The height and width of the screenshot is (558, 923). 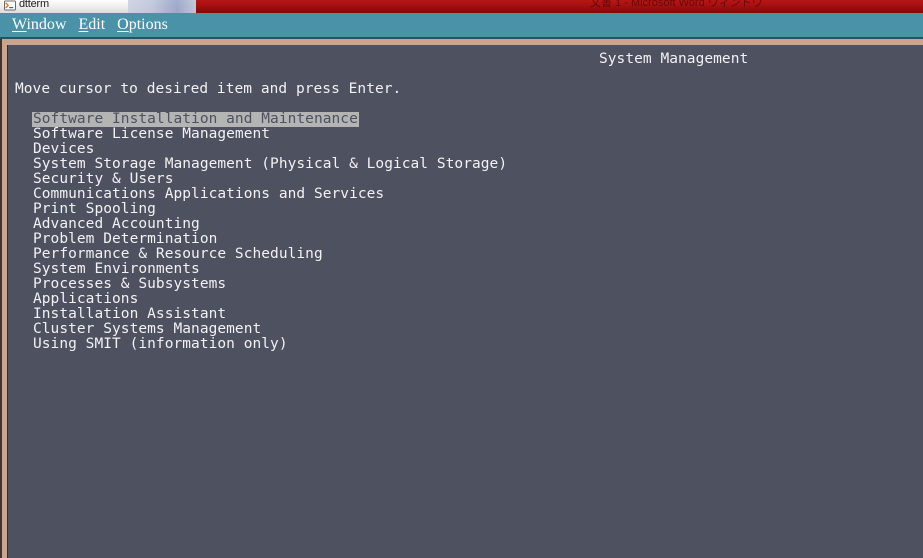 What do you see at coordinates (465, 224) in the screenshot?
I see `smit-menu-item: Advanced Accounting` at bounding box center [465, 224].